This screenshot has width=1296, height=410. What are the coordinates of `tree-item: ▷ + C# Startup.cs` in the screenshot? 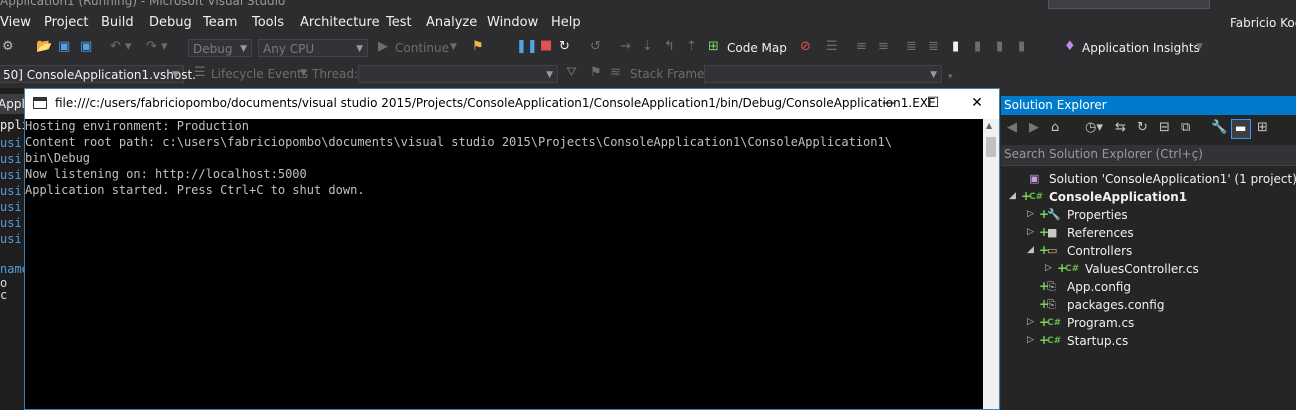 It's located at (1148, 342).